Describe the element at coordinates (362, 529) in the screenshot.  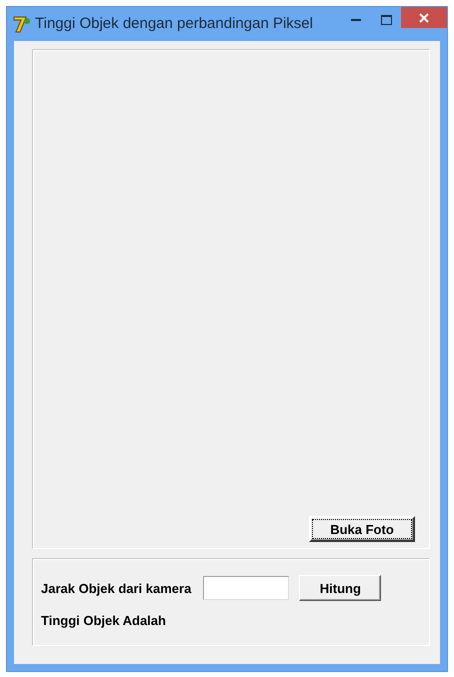
I see `open-photo-button: Buka Foto` at that location.